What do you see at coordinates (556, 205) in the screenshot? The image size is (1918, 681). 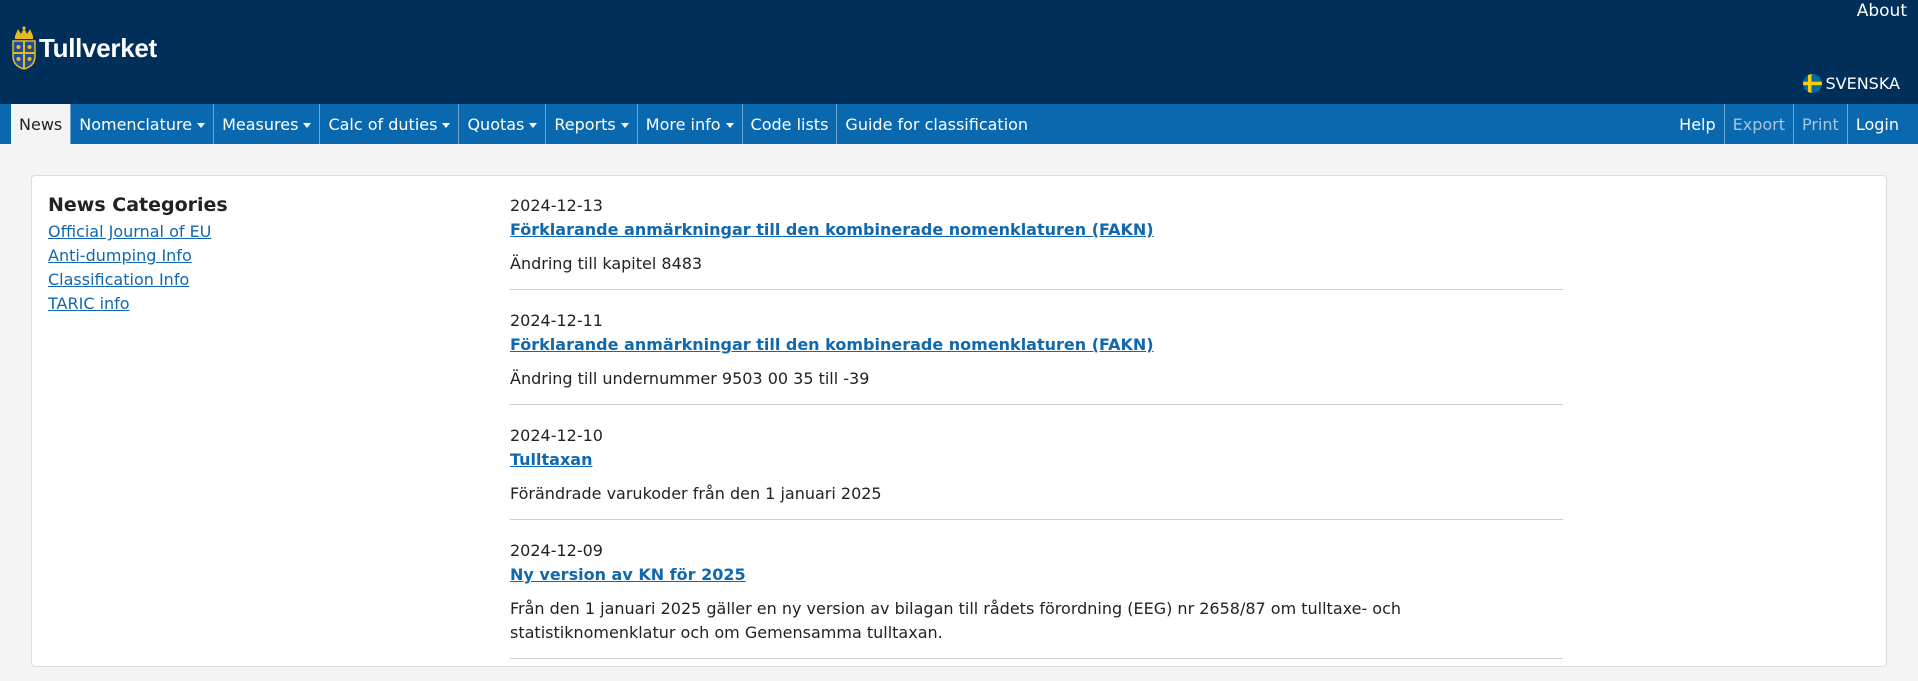 I see `news-date: 2024-12-13` at bounding box center [556, 205].